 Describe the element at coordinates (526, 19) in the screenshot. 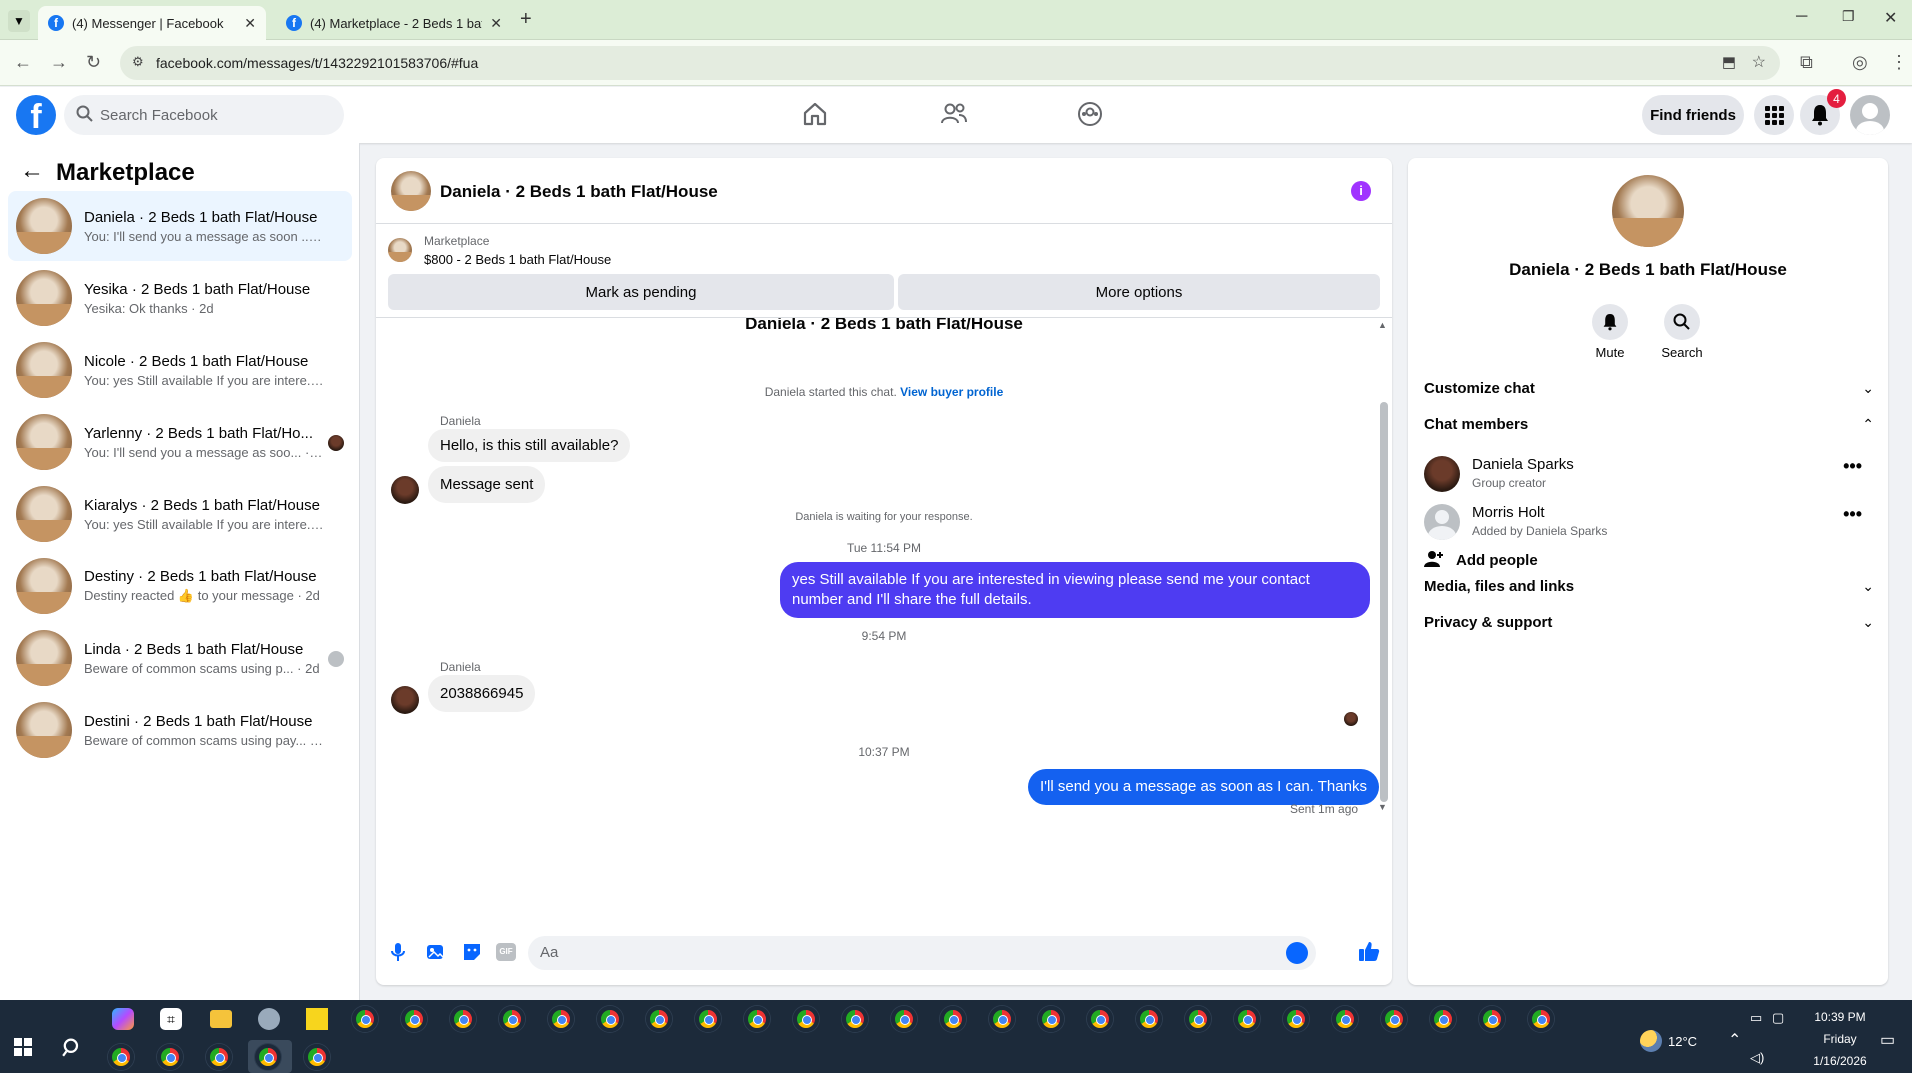

I see `new-tab-icon: +` at that location.